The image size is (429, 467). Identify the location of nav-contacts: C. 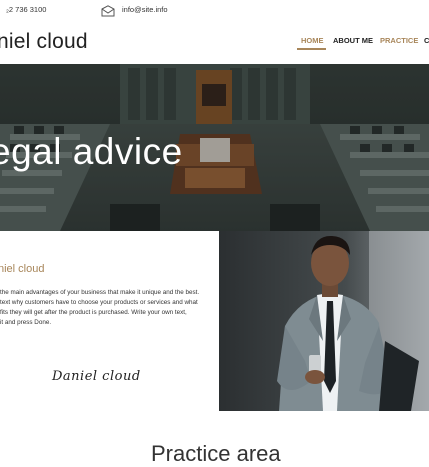
(426, 40).